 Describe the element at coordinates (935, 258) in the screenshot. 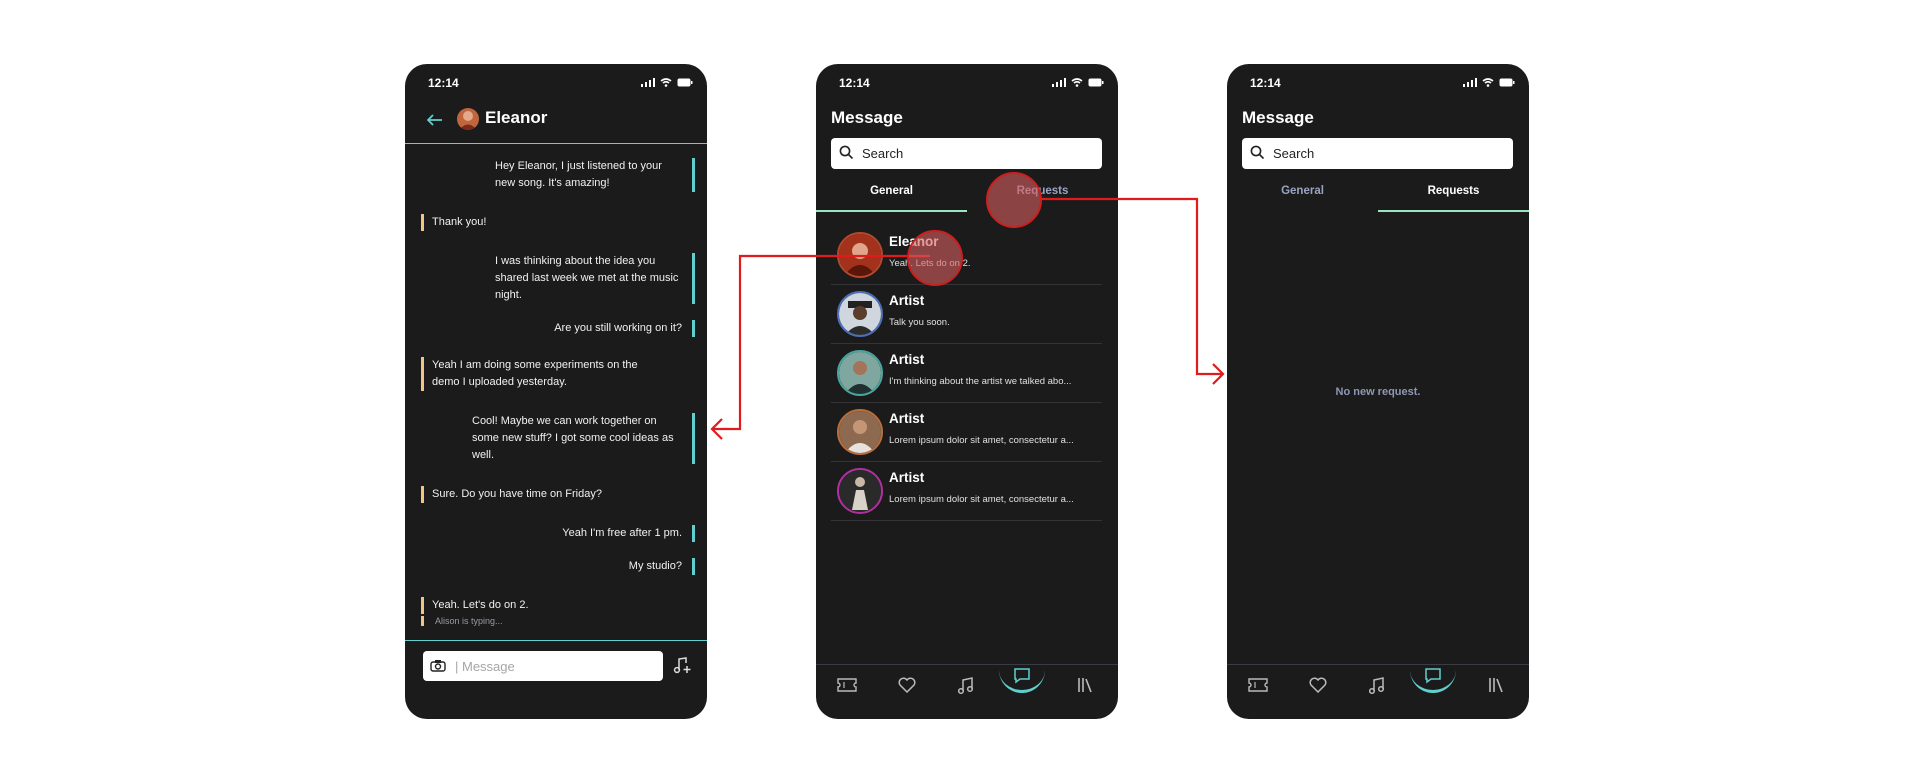

I see `click-marker-eleanor` at that location.